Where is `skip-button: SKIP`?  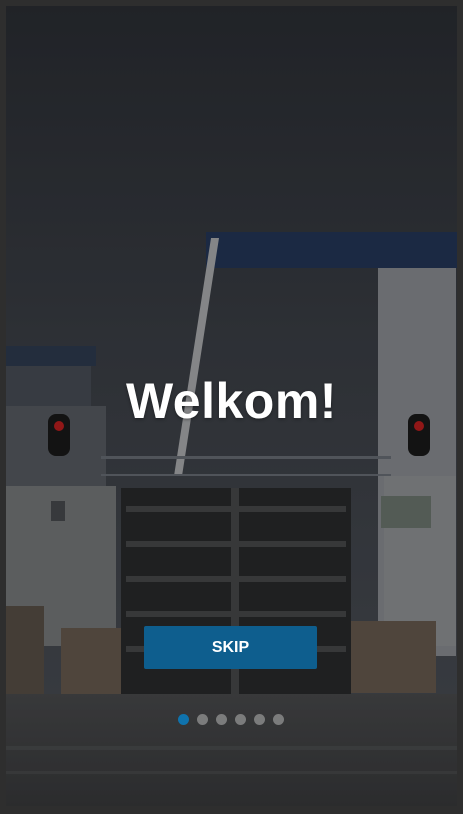 skip-button: SKIP is located at coordinates (230, 647).